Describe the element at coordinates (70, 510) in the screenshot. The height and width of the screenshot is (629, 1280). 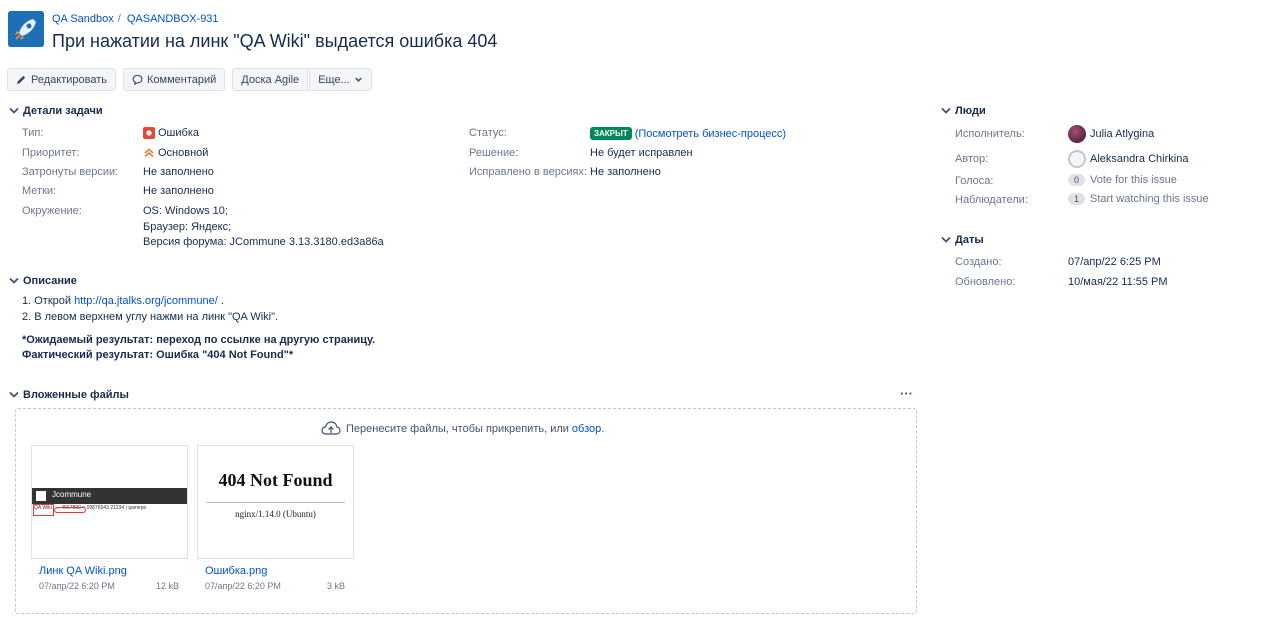
I see `highlight-arrow` at that location.